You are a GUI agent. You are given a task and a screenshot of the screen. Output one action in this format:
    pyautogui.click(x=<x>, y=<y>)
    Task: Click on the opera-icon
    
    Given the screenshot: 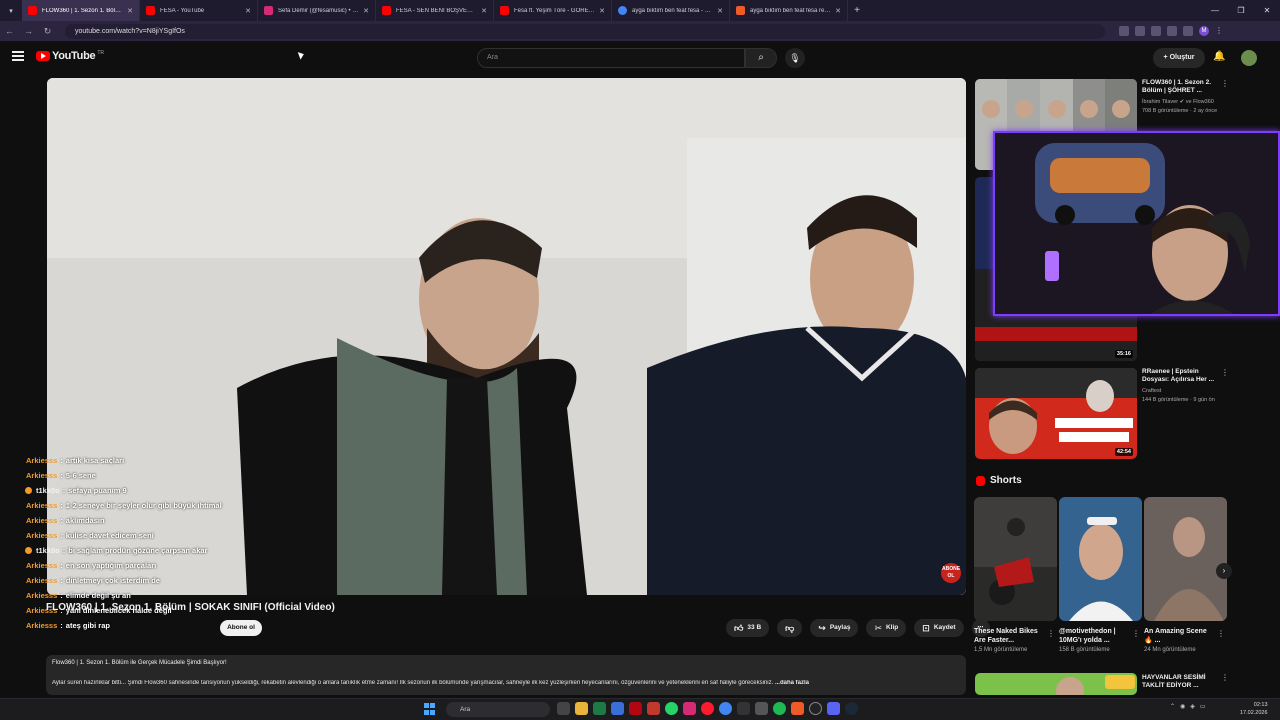 What is the action you would take?
    pyautogui.click(x=707, y=708)
    